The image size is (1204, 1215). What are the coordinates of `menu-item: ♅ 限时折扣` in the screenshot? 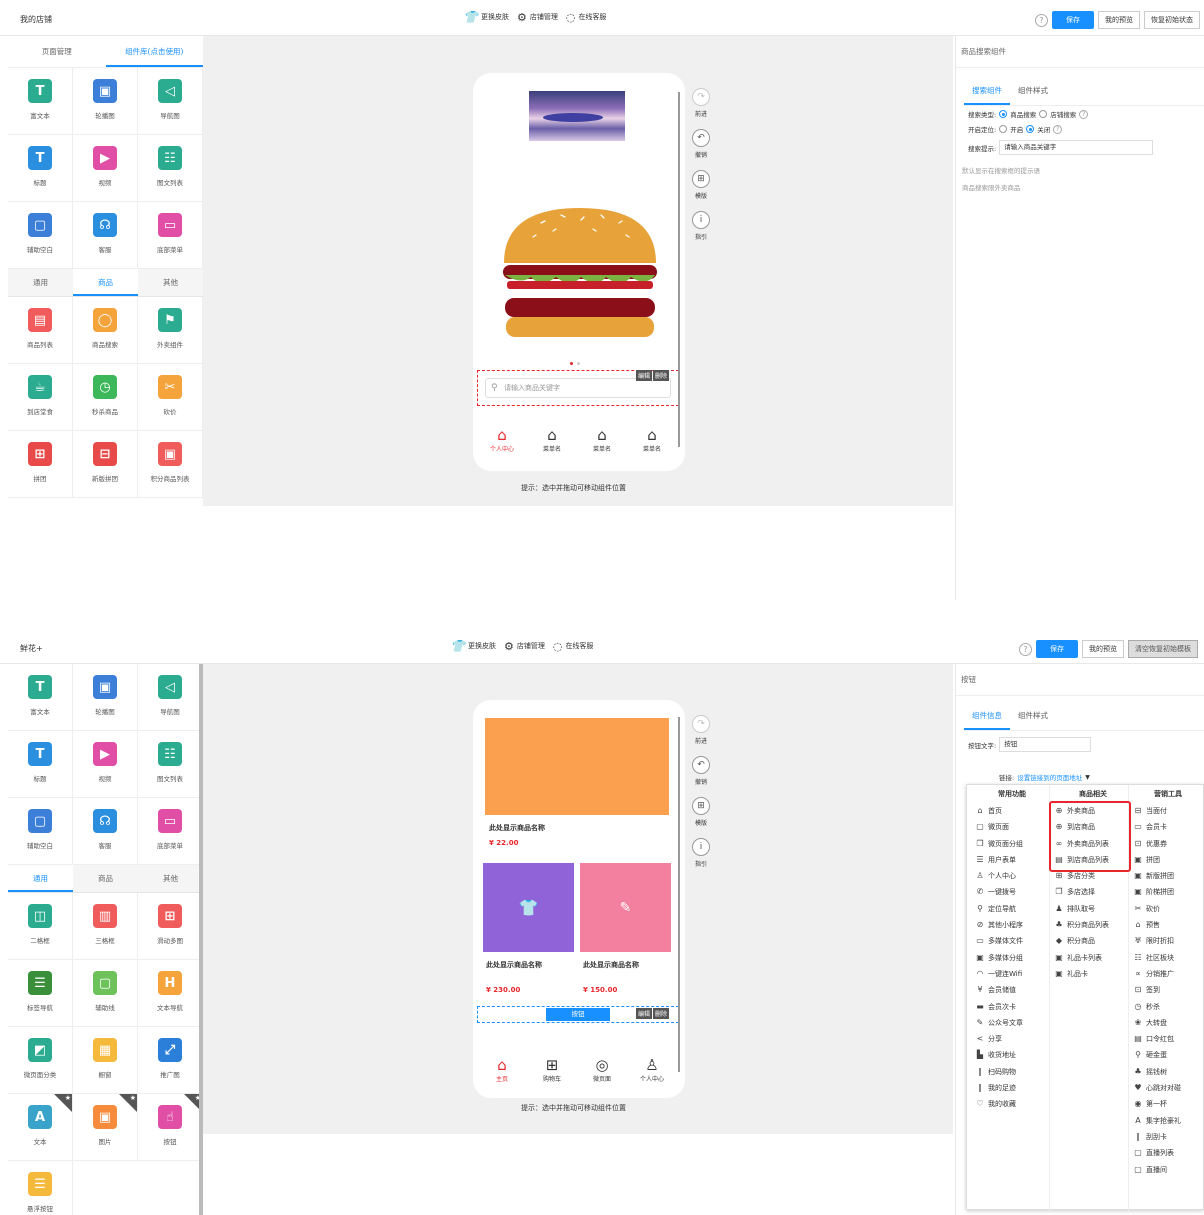 It's located at (1168, 941).